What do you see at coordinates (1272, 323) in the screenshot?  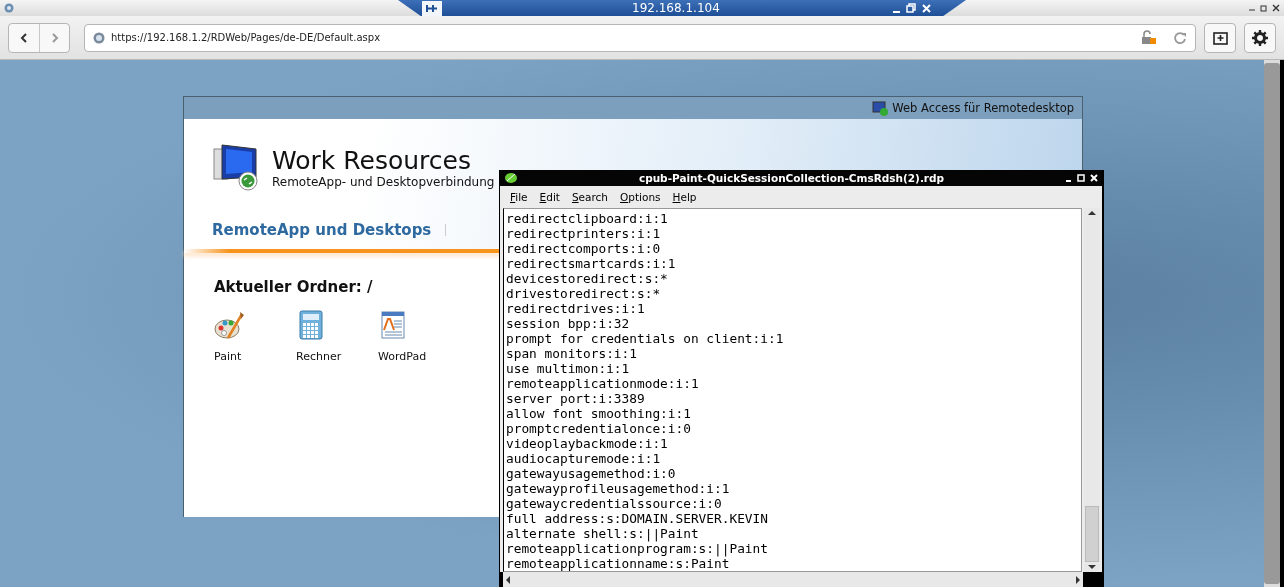 I see `page-scrollbar` at bounding box center [1272, 323].